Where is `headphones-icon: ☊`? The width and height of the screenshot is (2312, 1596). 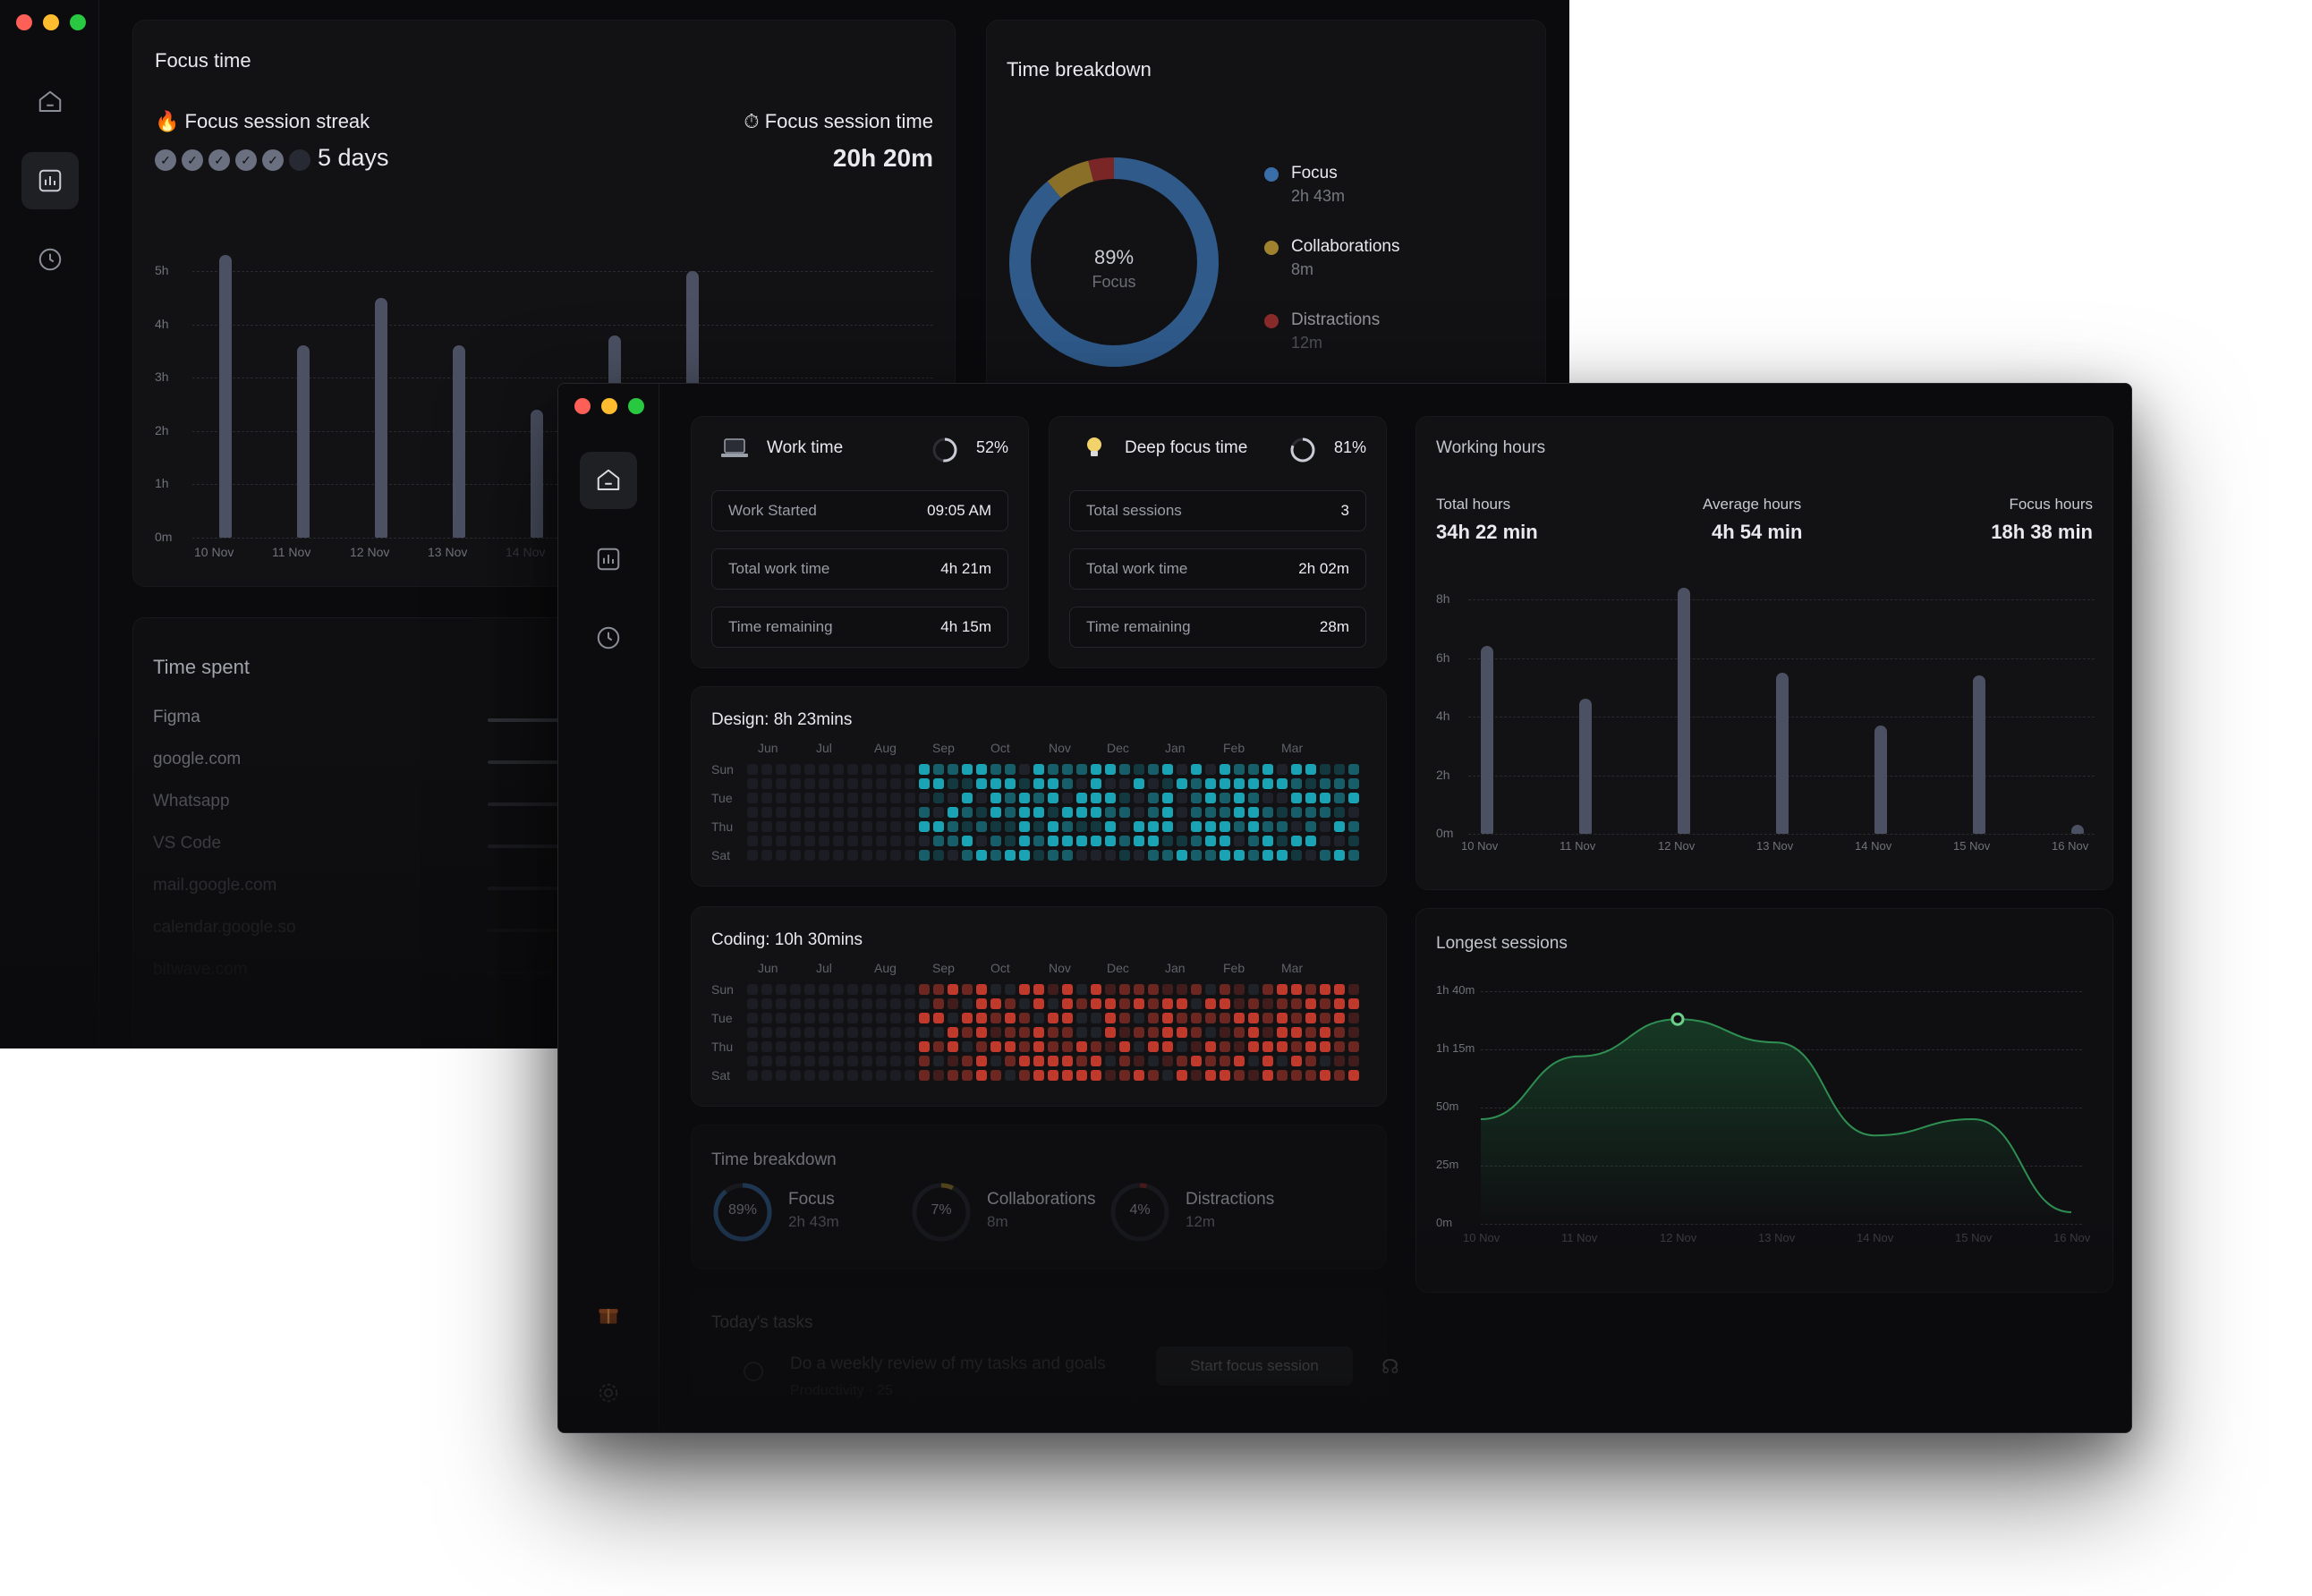
headphones-icon: ☊ is located at coordinates (1390, 1367).